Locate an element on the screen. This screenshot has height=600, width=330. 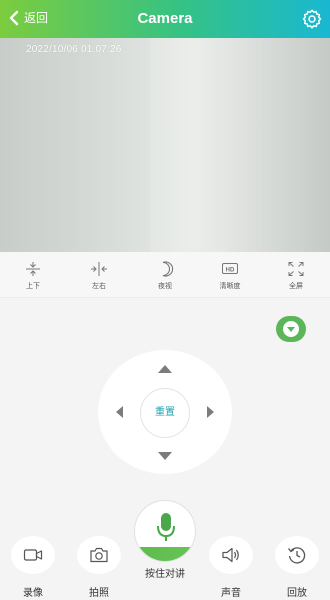
gear-icon is located at coordinates (312, 19).